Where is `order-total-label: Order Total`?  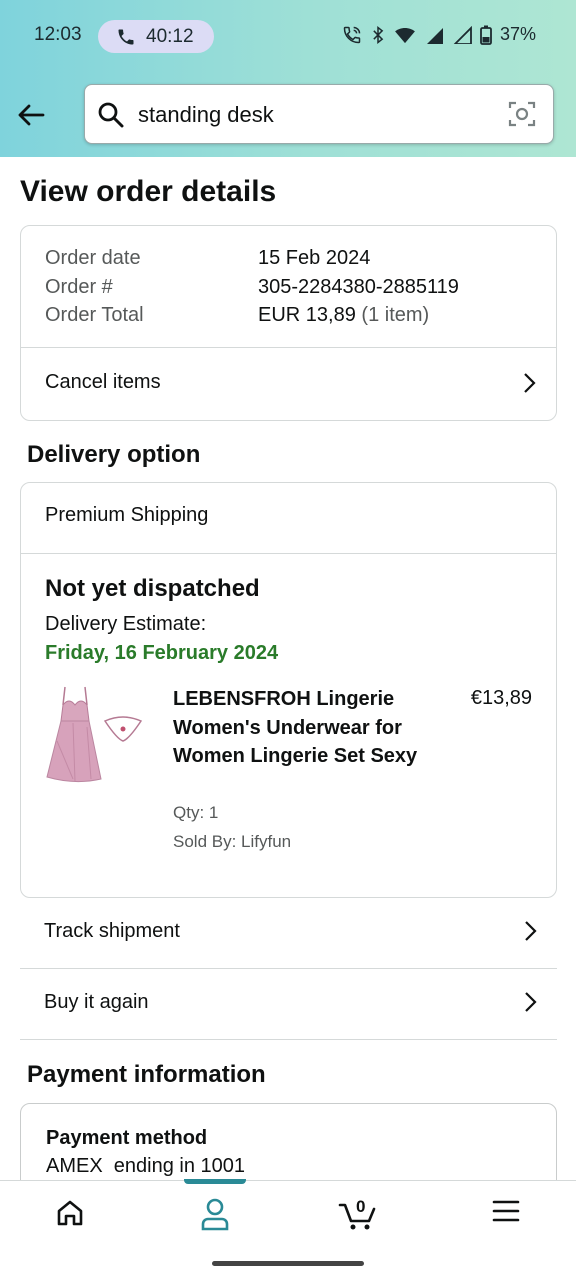
order-total-label: Order Total is located at coordinates (94, 315).